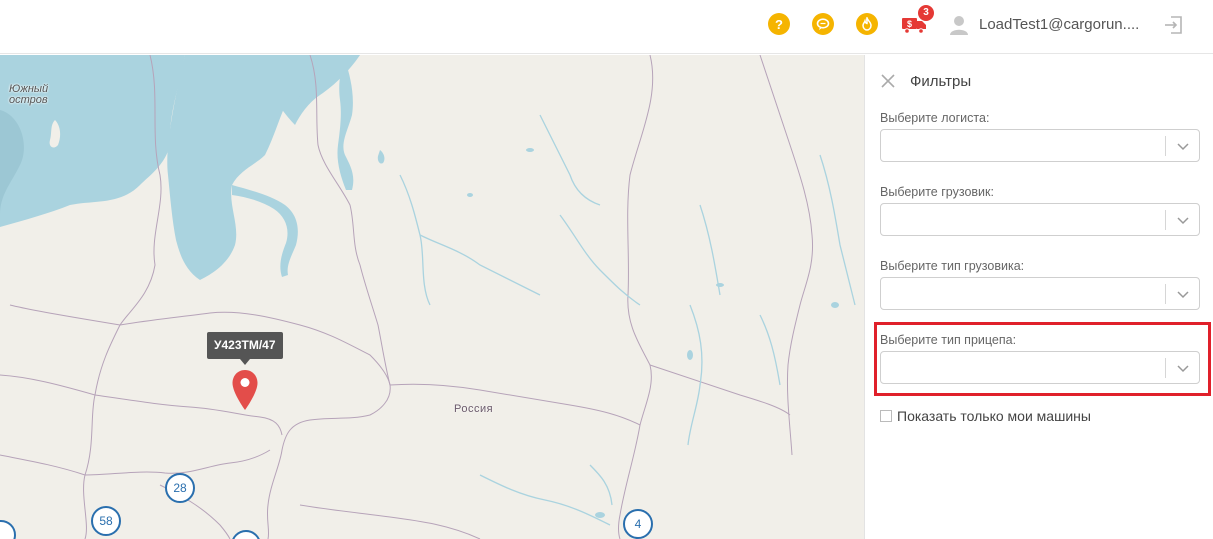  Describe the element at coordinates (180, 488) in the screenshot. I see `map-cluster: 28` at that location.